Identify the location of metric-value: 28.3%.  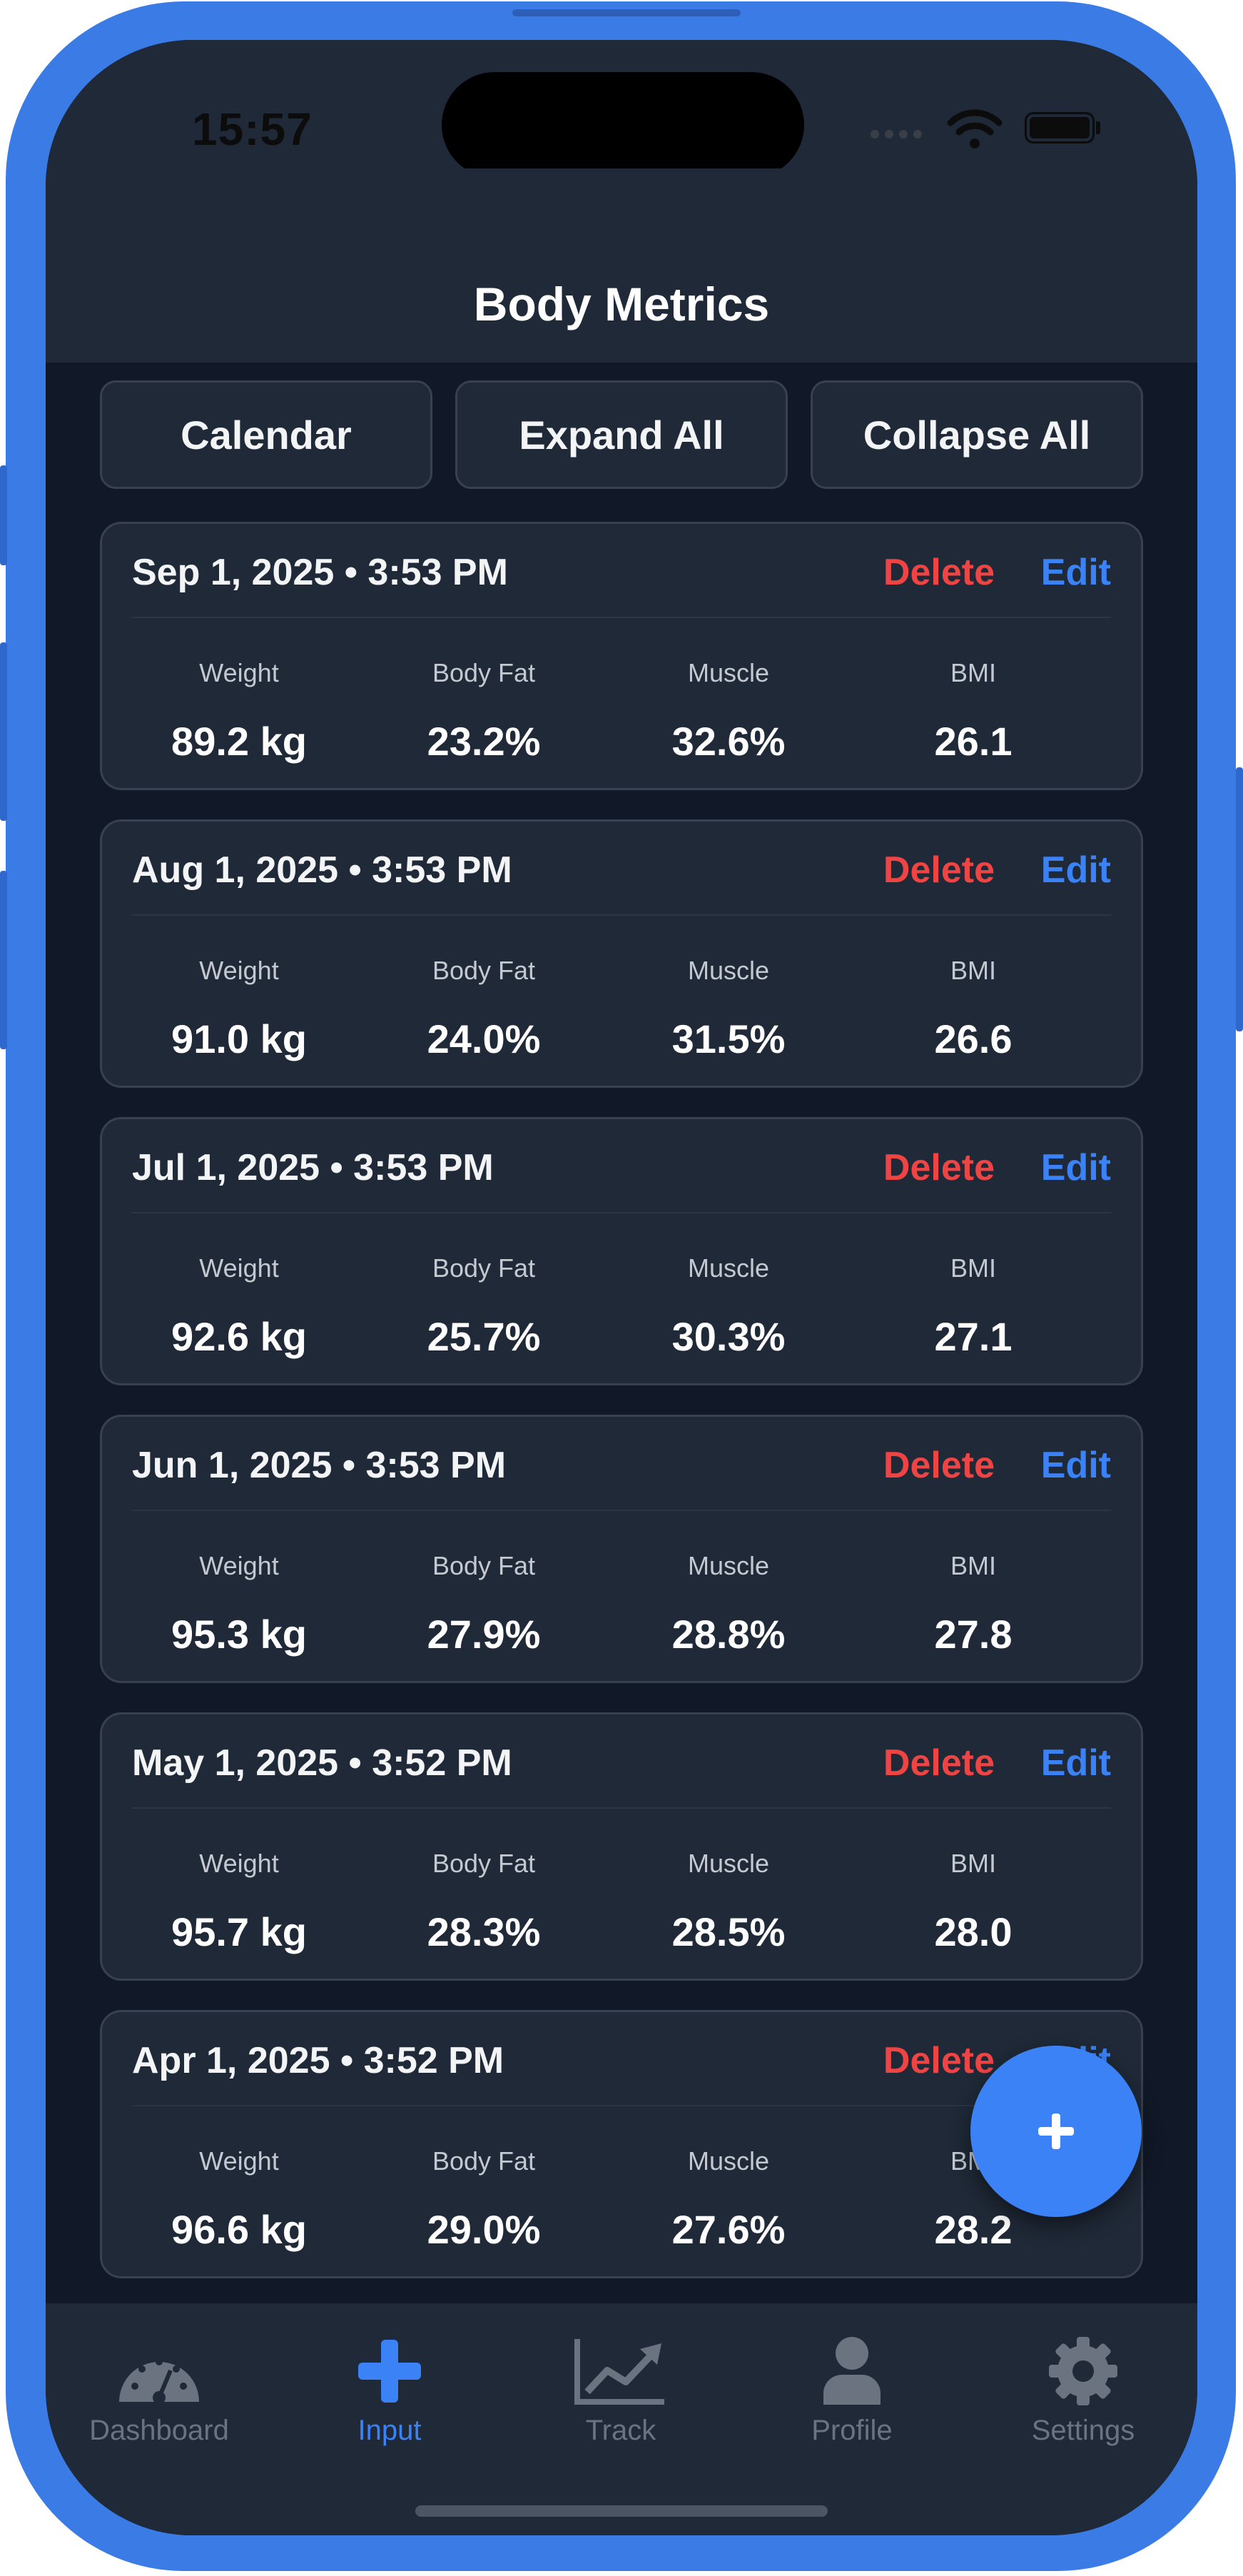
(484, 1931).